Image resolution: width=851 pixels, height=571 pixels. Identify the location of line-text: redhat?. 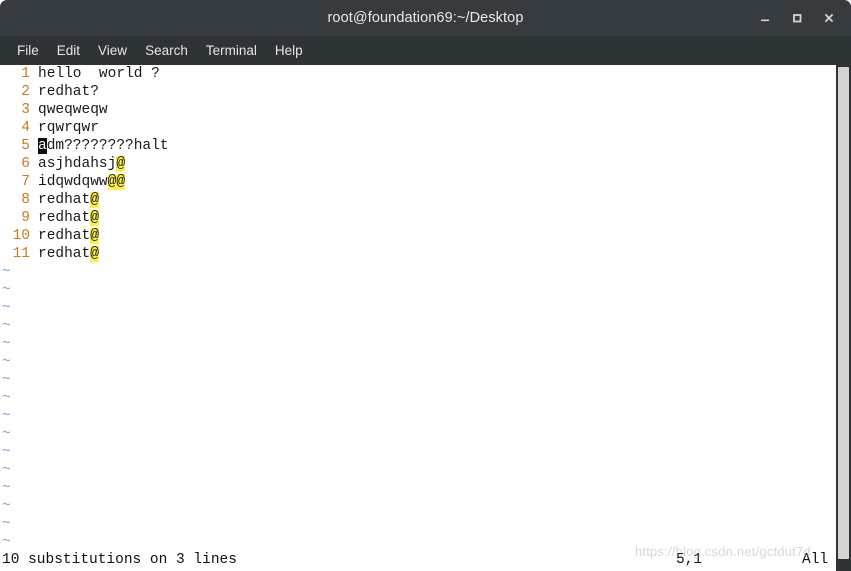
(68, 92).